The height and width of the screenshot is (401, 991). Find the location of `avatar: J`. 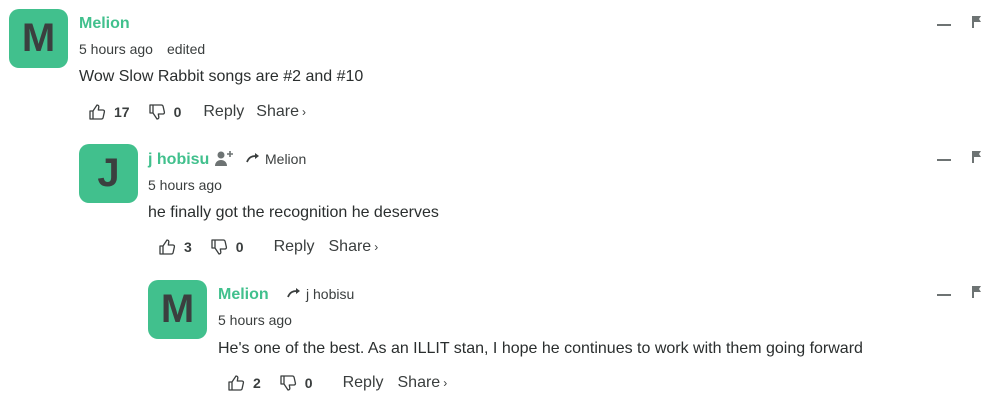

avatar: J is located at coordinates (108, 173).